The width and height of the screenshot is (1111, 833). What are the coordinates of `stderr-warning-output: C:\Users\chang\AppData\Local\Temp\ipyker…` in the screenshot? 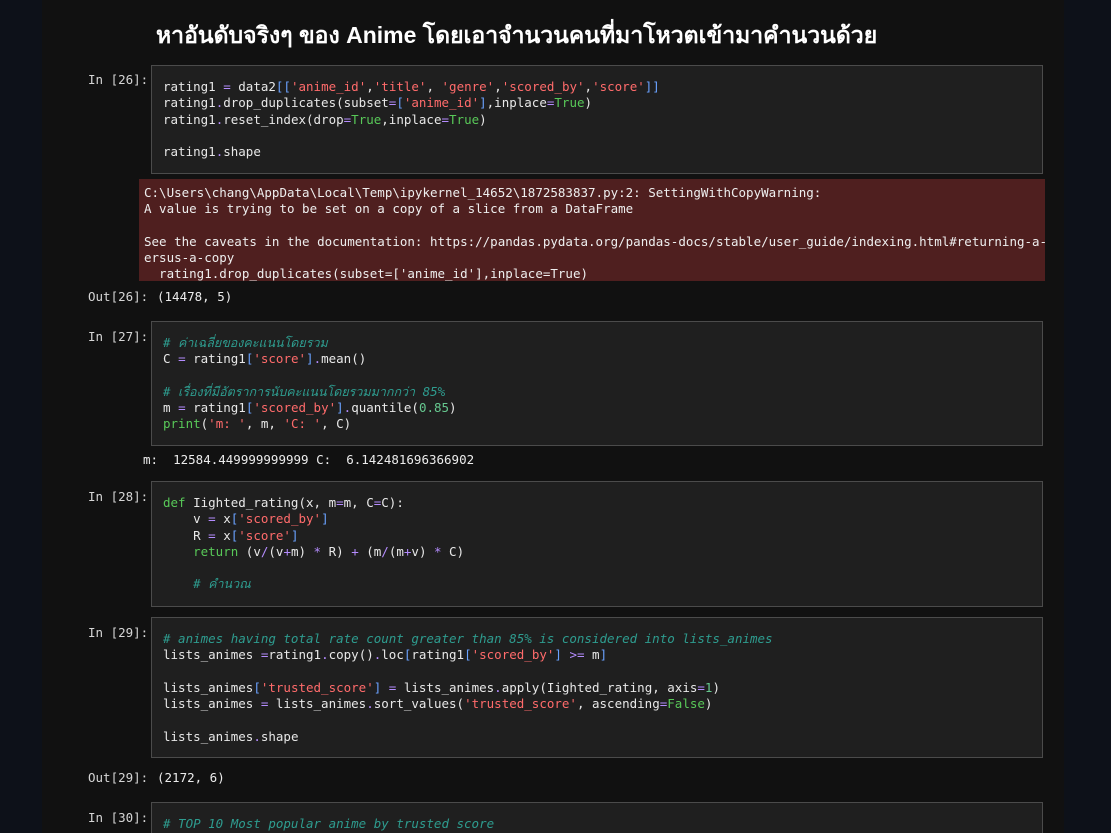 It's located at (592, 230).